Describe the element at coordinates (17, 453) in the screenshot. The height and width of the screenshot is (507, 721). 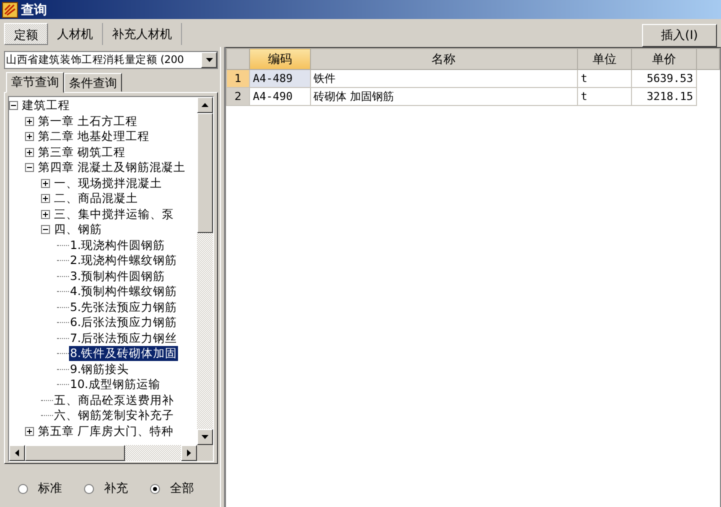
I see `scroll-left-button` at that location.